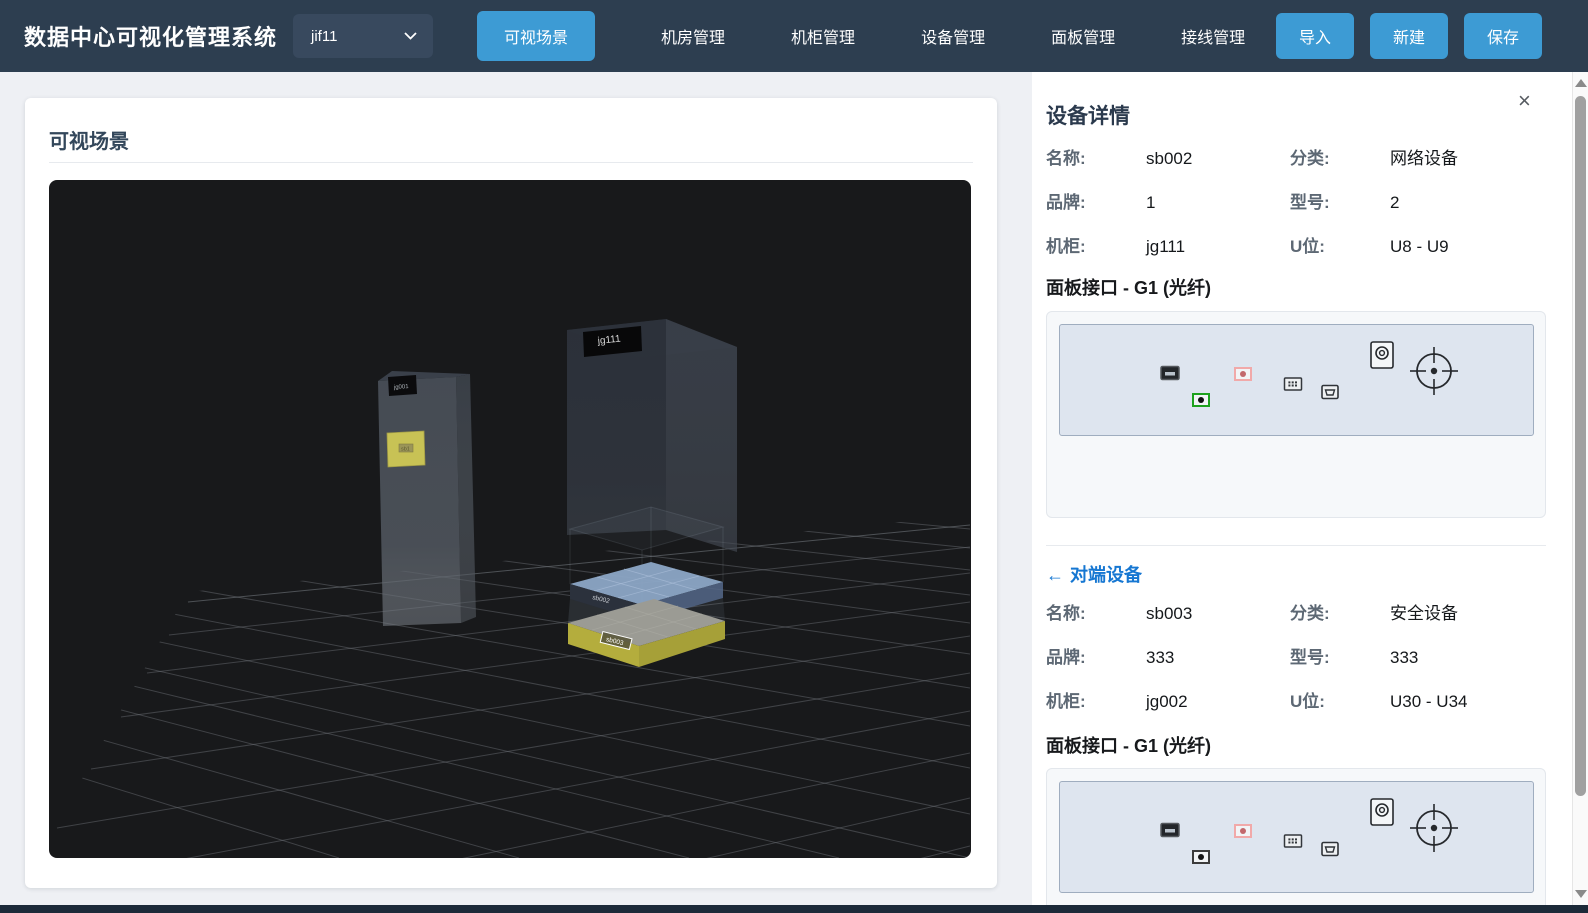 This screenshot has height=913, width=1588. What do you see at coordinates (1106, 575) in the screenshot?
I see `peer-link-label: 对端设备` at bounding box center [1106, 575].